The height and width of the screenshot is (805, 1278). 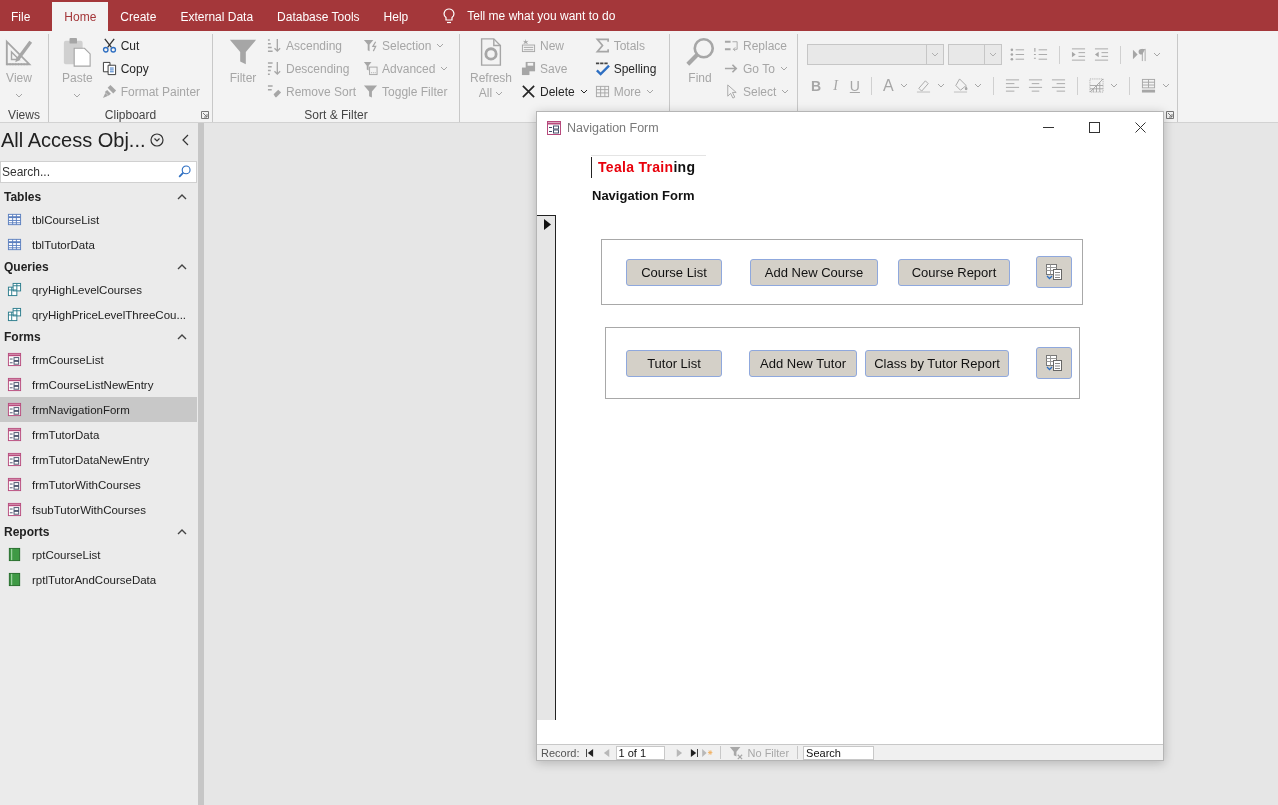 I want to click on funnel-form-icon, so click(x=371, y=68).